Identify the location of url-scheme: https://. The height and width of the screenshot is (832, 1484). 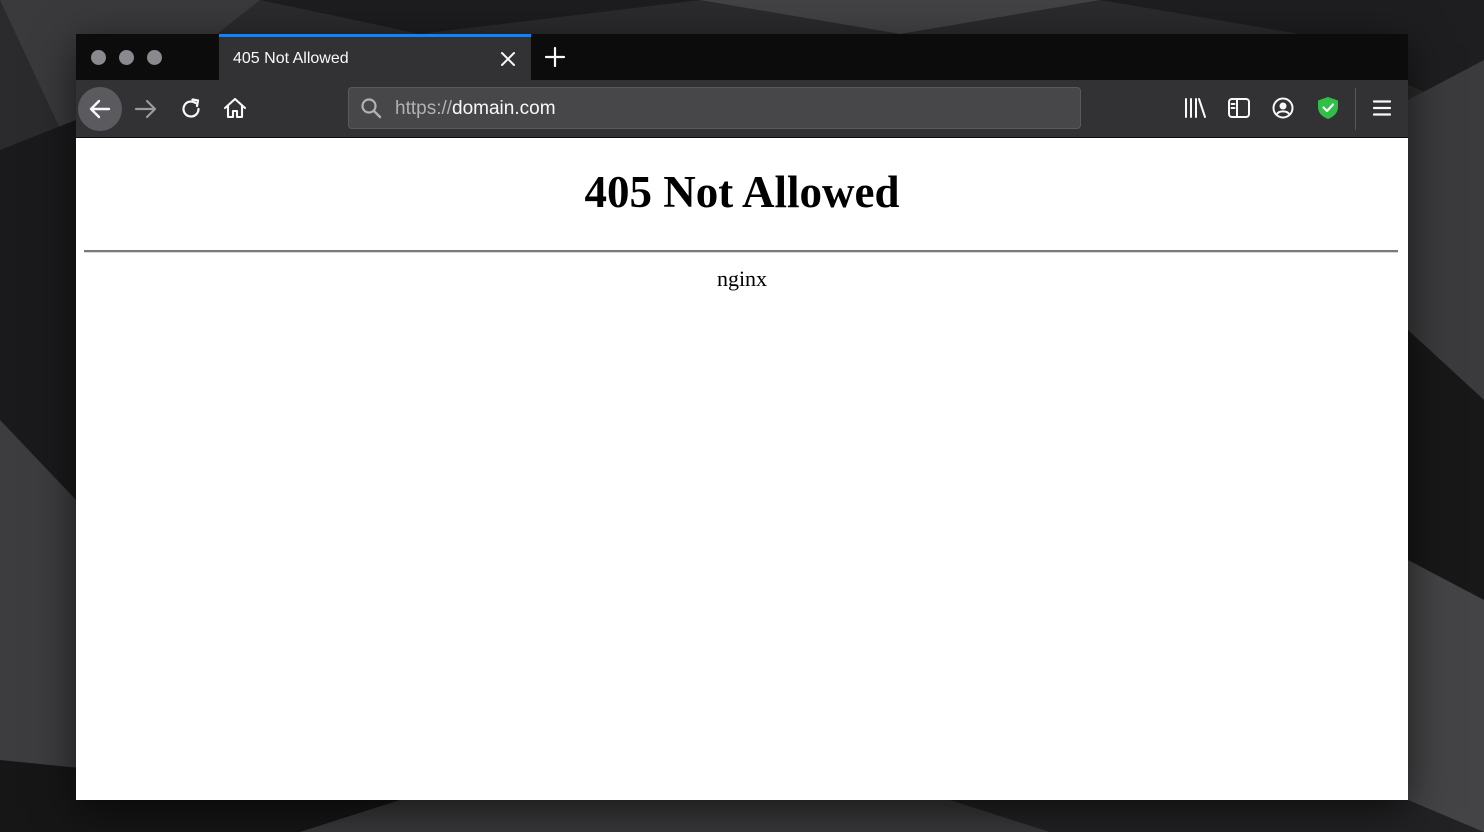
(424, 108).